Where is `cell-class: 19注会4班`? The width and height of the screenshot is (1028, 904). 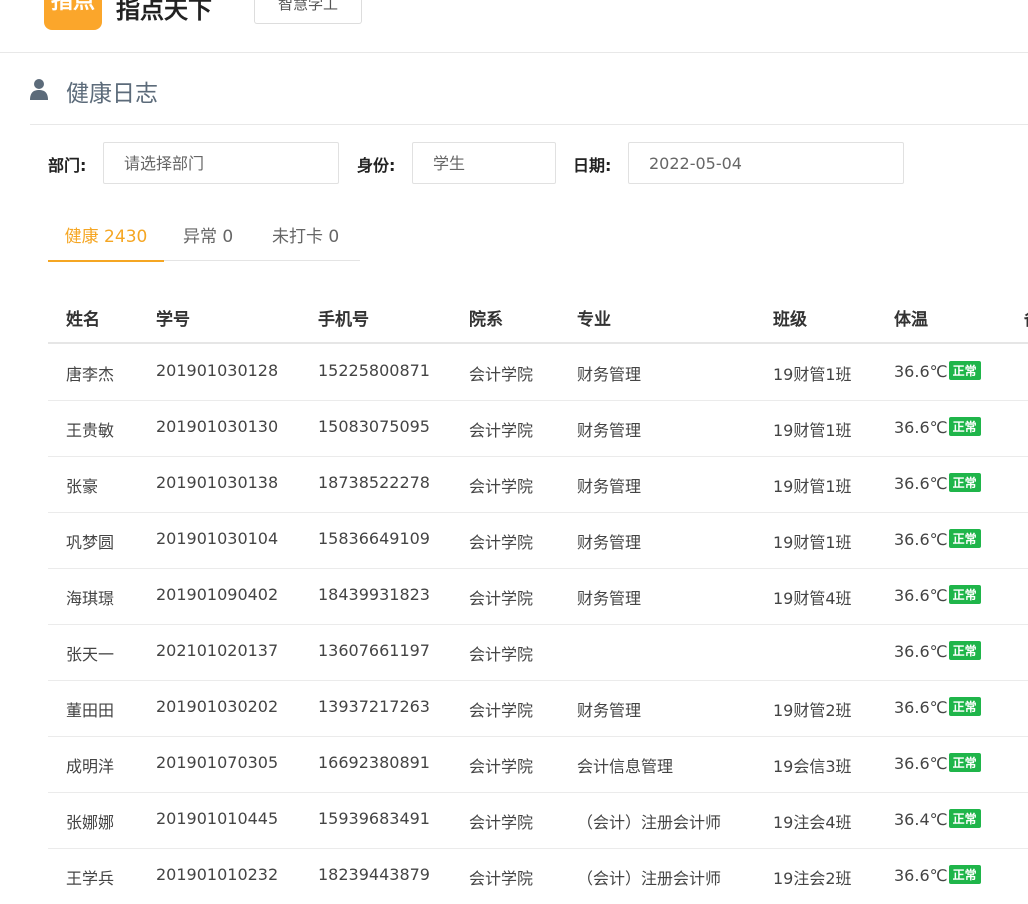 cell-class: 19注会4班 is located at coordinates (812, 822).